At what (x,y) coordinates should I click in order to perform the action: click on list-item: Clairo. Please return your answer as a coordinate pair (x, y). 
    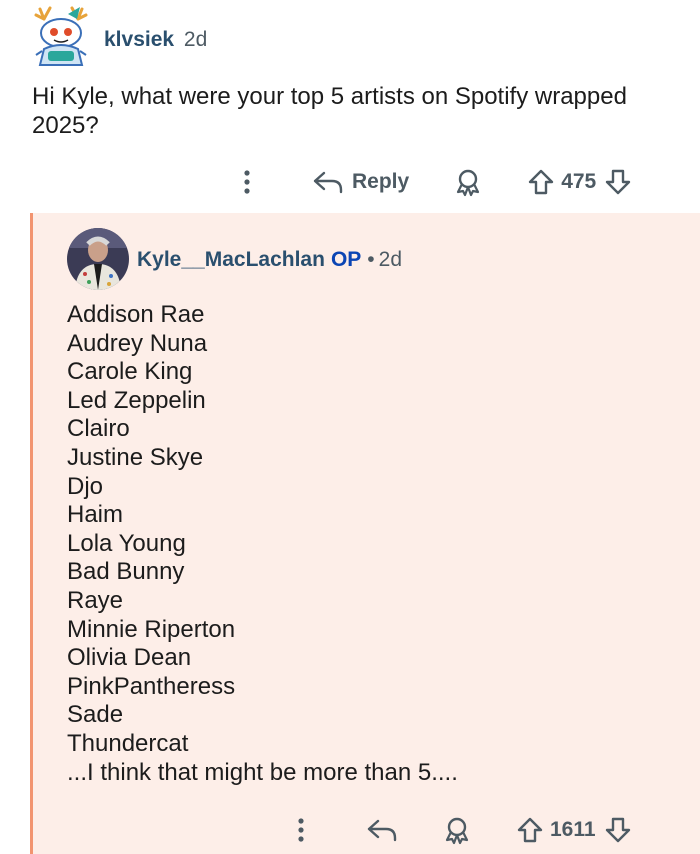
    Looking at the image, I should click on (98, 429).